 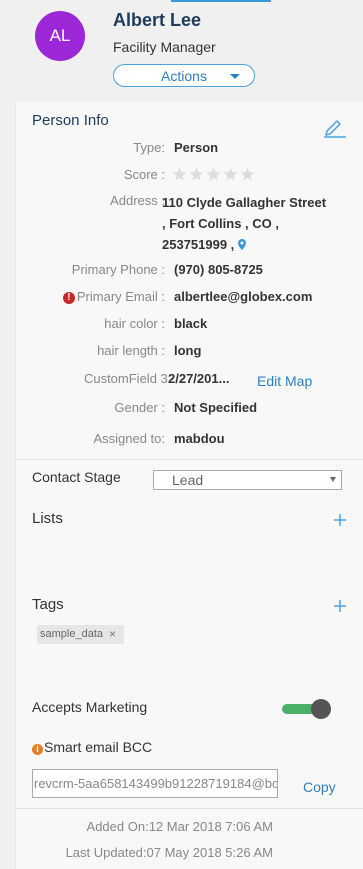 What do you see at coordinates (321, 709) in the screenshot?
I see `toggle-knob` at bounding box center [321, 709].